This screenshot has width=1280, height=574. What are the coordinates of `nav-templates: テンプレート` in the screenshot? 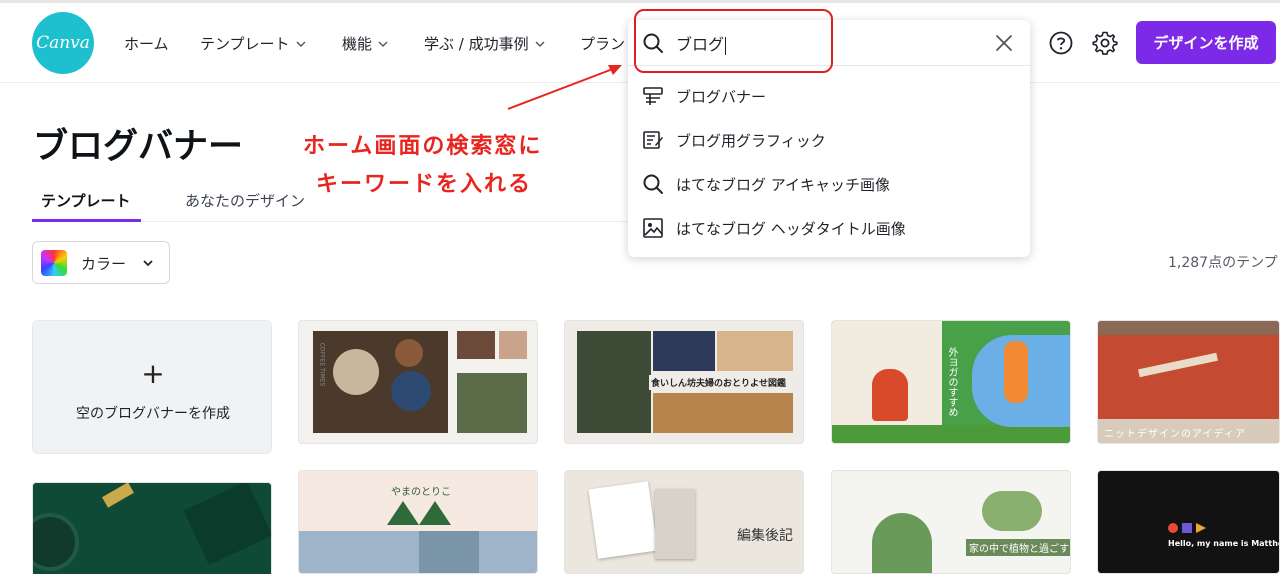 It's located at (253, 43).